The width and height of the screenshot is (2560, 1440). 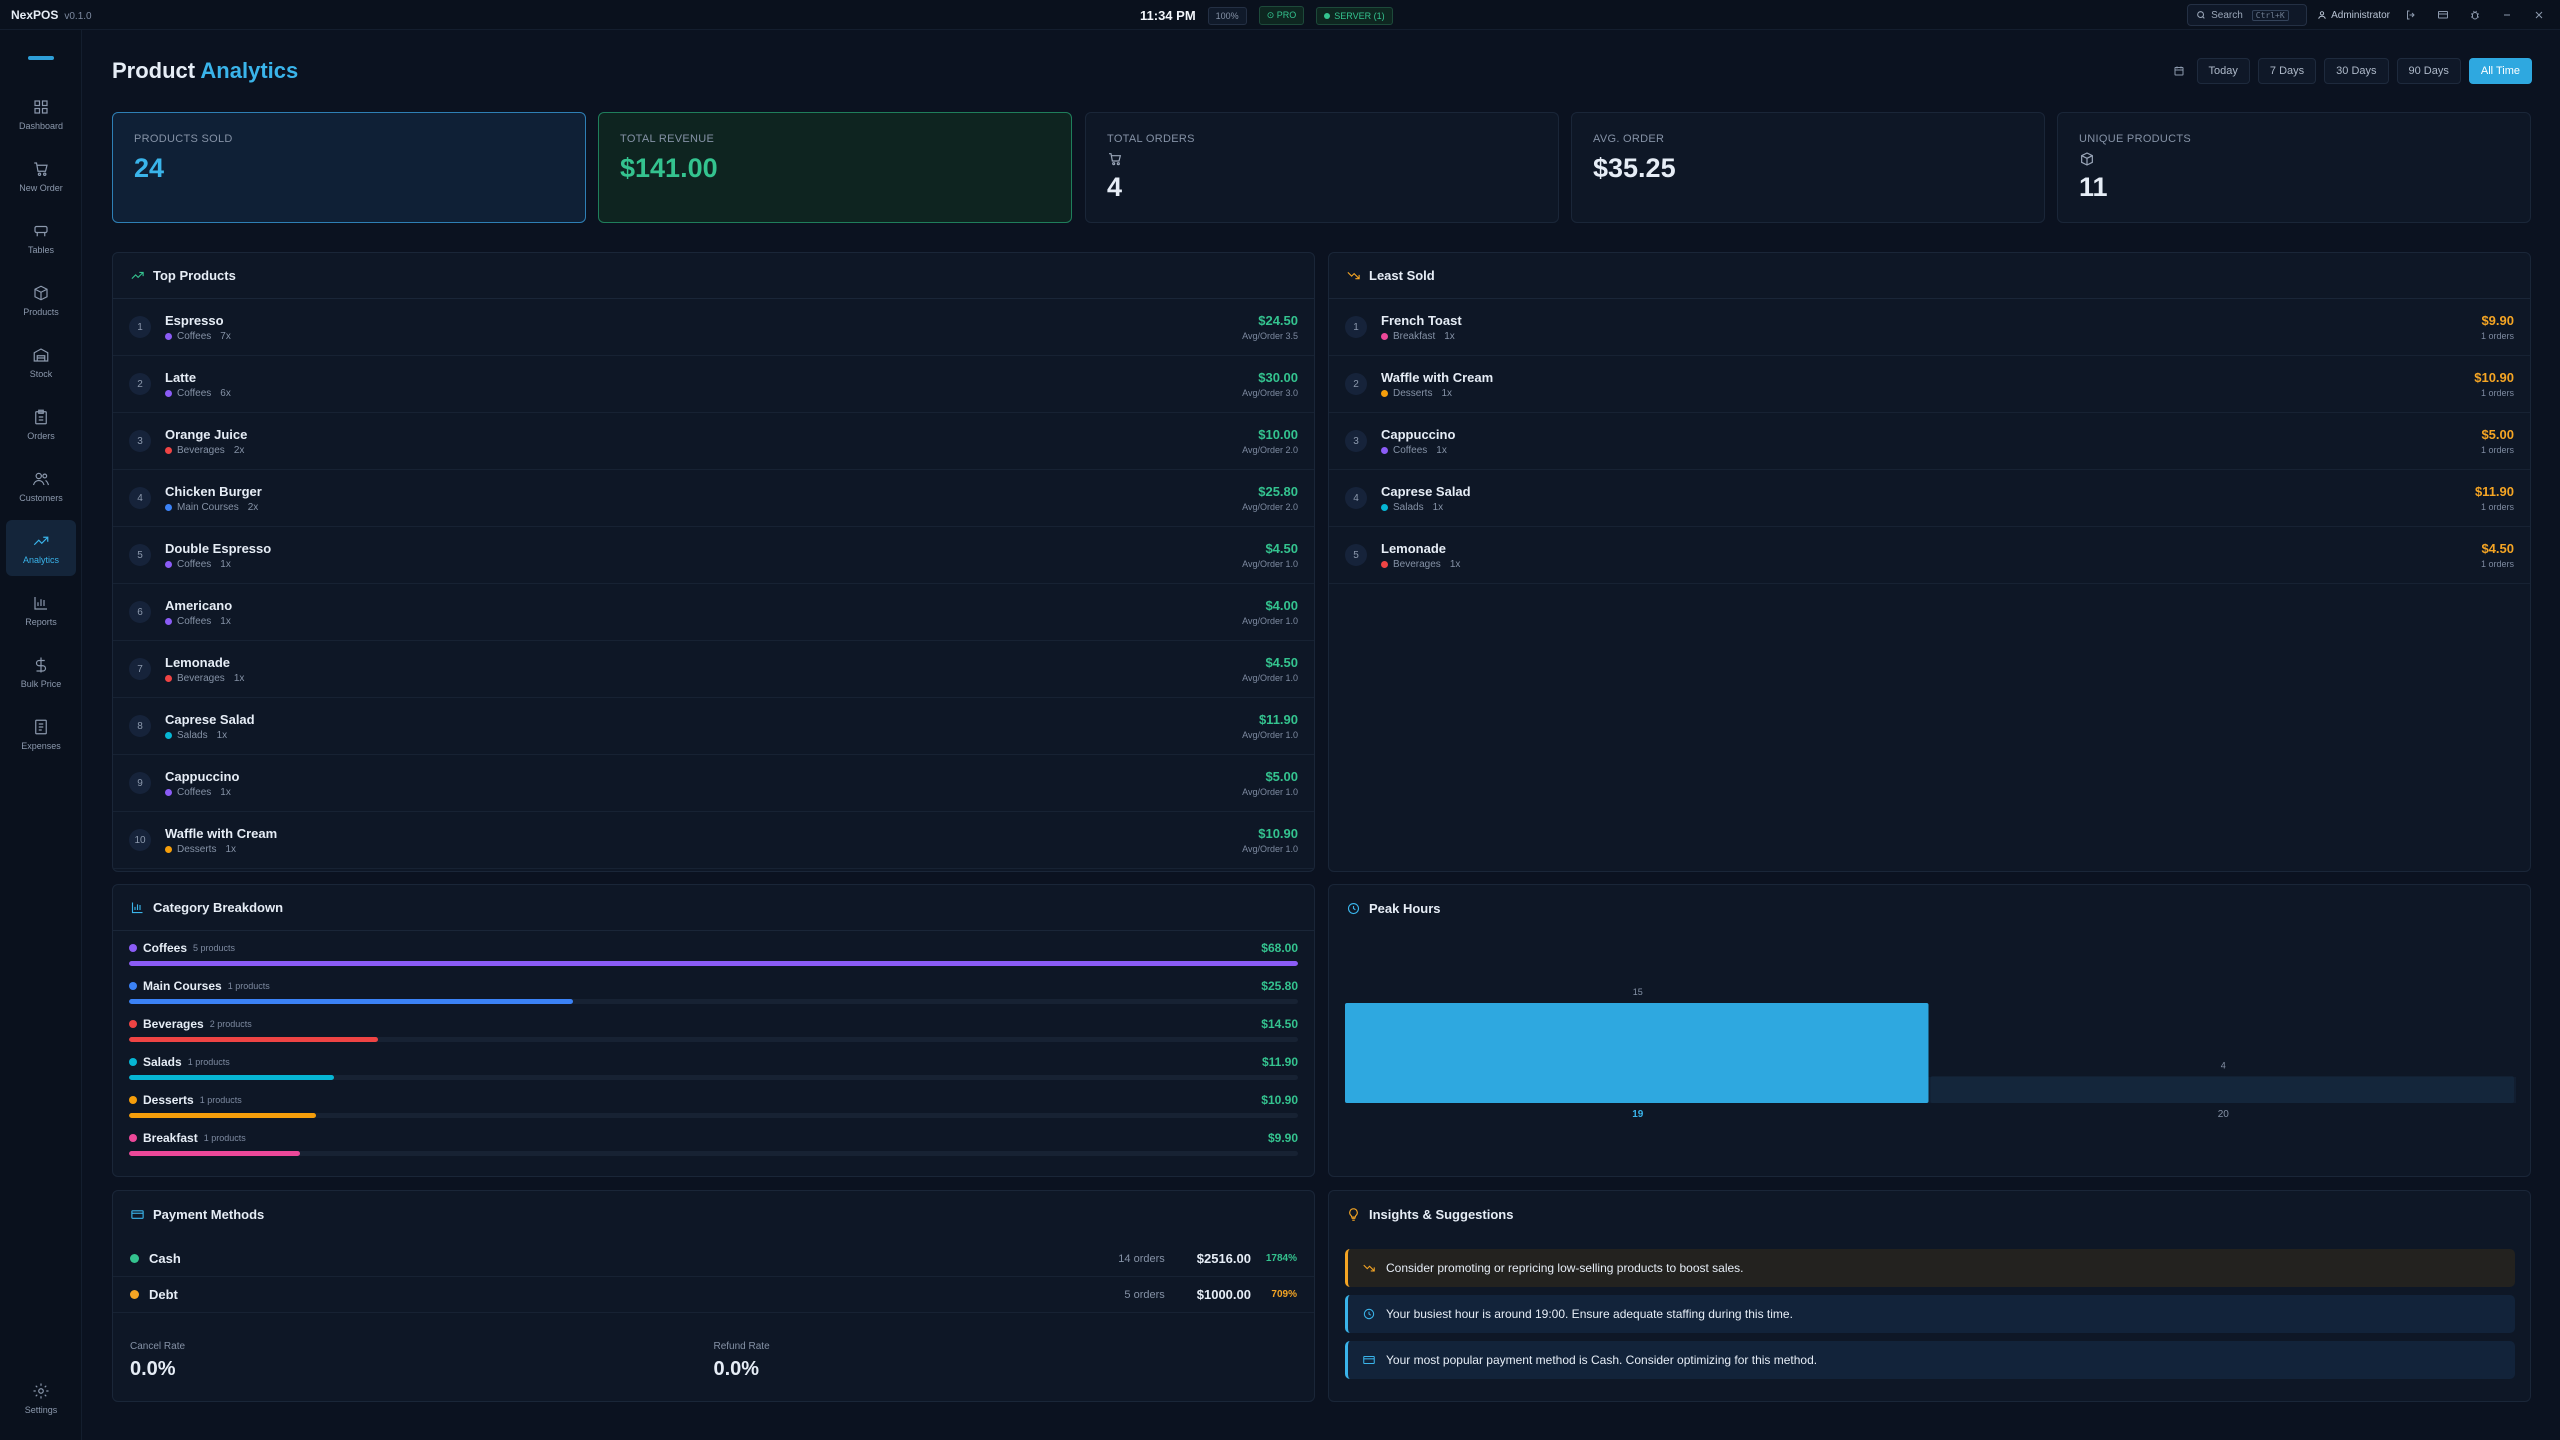 I want to click on product-row: 1 Espresso Coffees 7x $24.50 Avg/Order 3.5, so click(x=713, y=327).